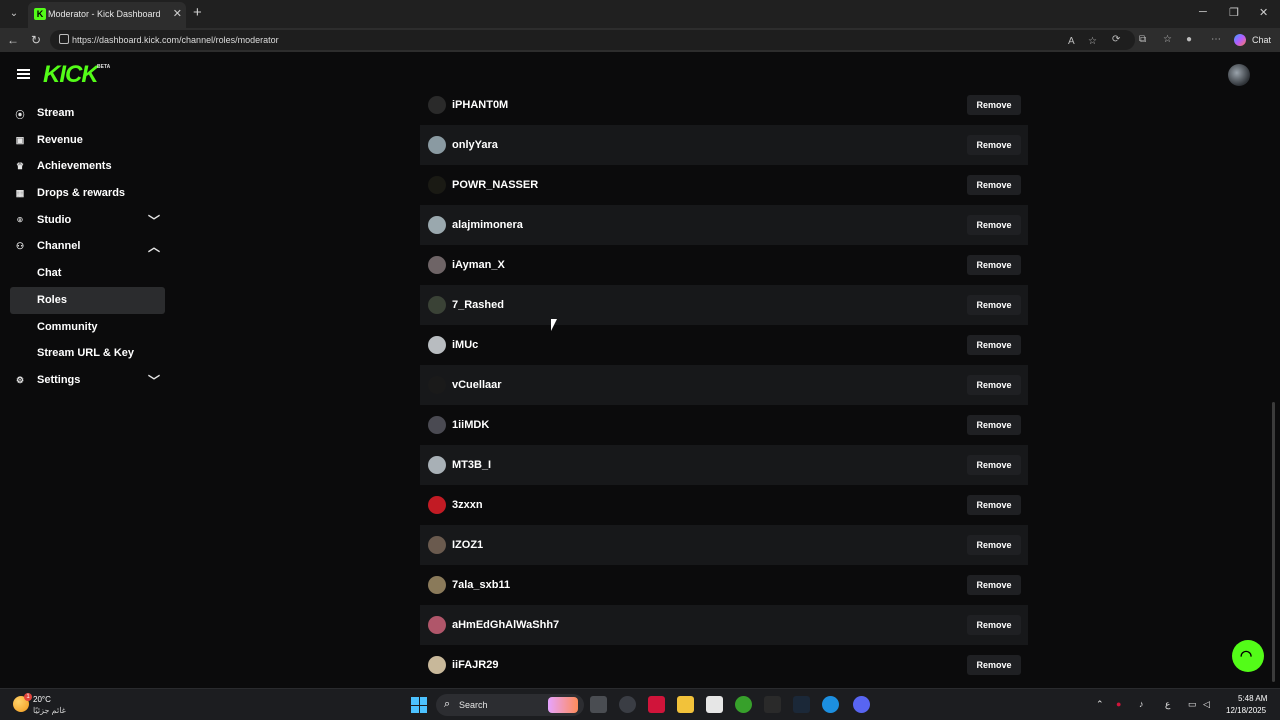 This screenshot has height=720, width=1280. What do you see at coordinates (1216, 39) in the screenshot?
I see `more-menu-icon: ⋯` at bounding box center [1216, 39].